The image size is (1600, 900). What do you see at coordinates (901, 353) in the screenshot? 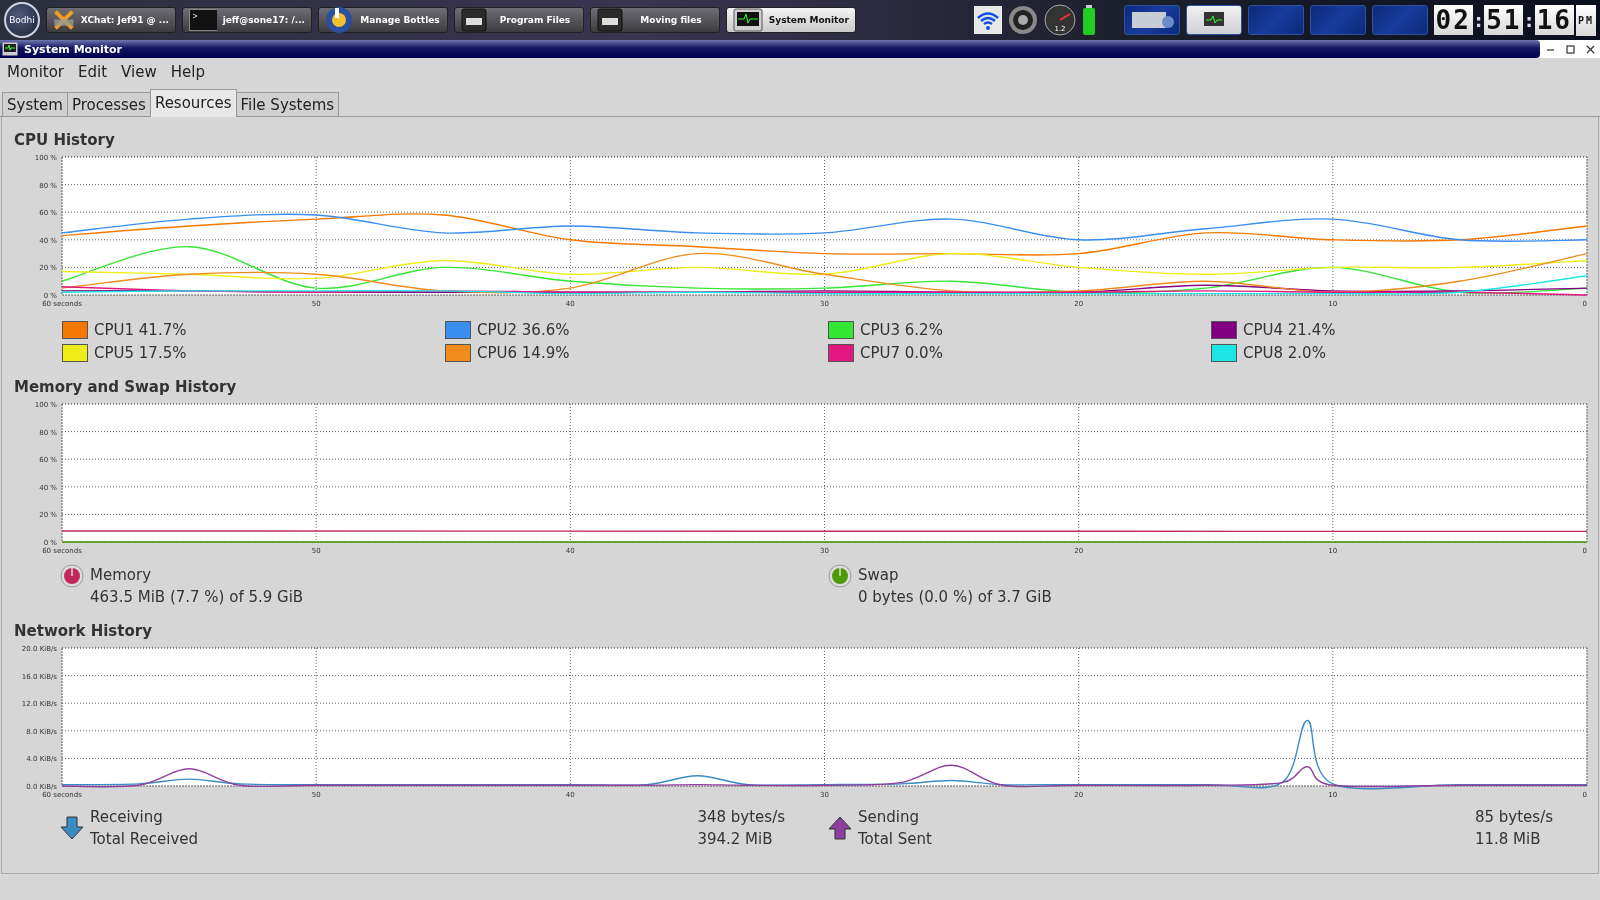
I see `legend-label: CPU7 0.0%` at bounding box center [901, 353].